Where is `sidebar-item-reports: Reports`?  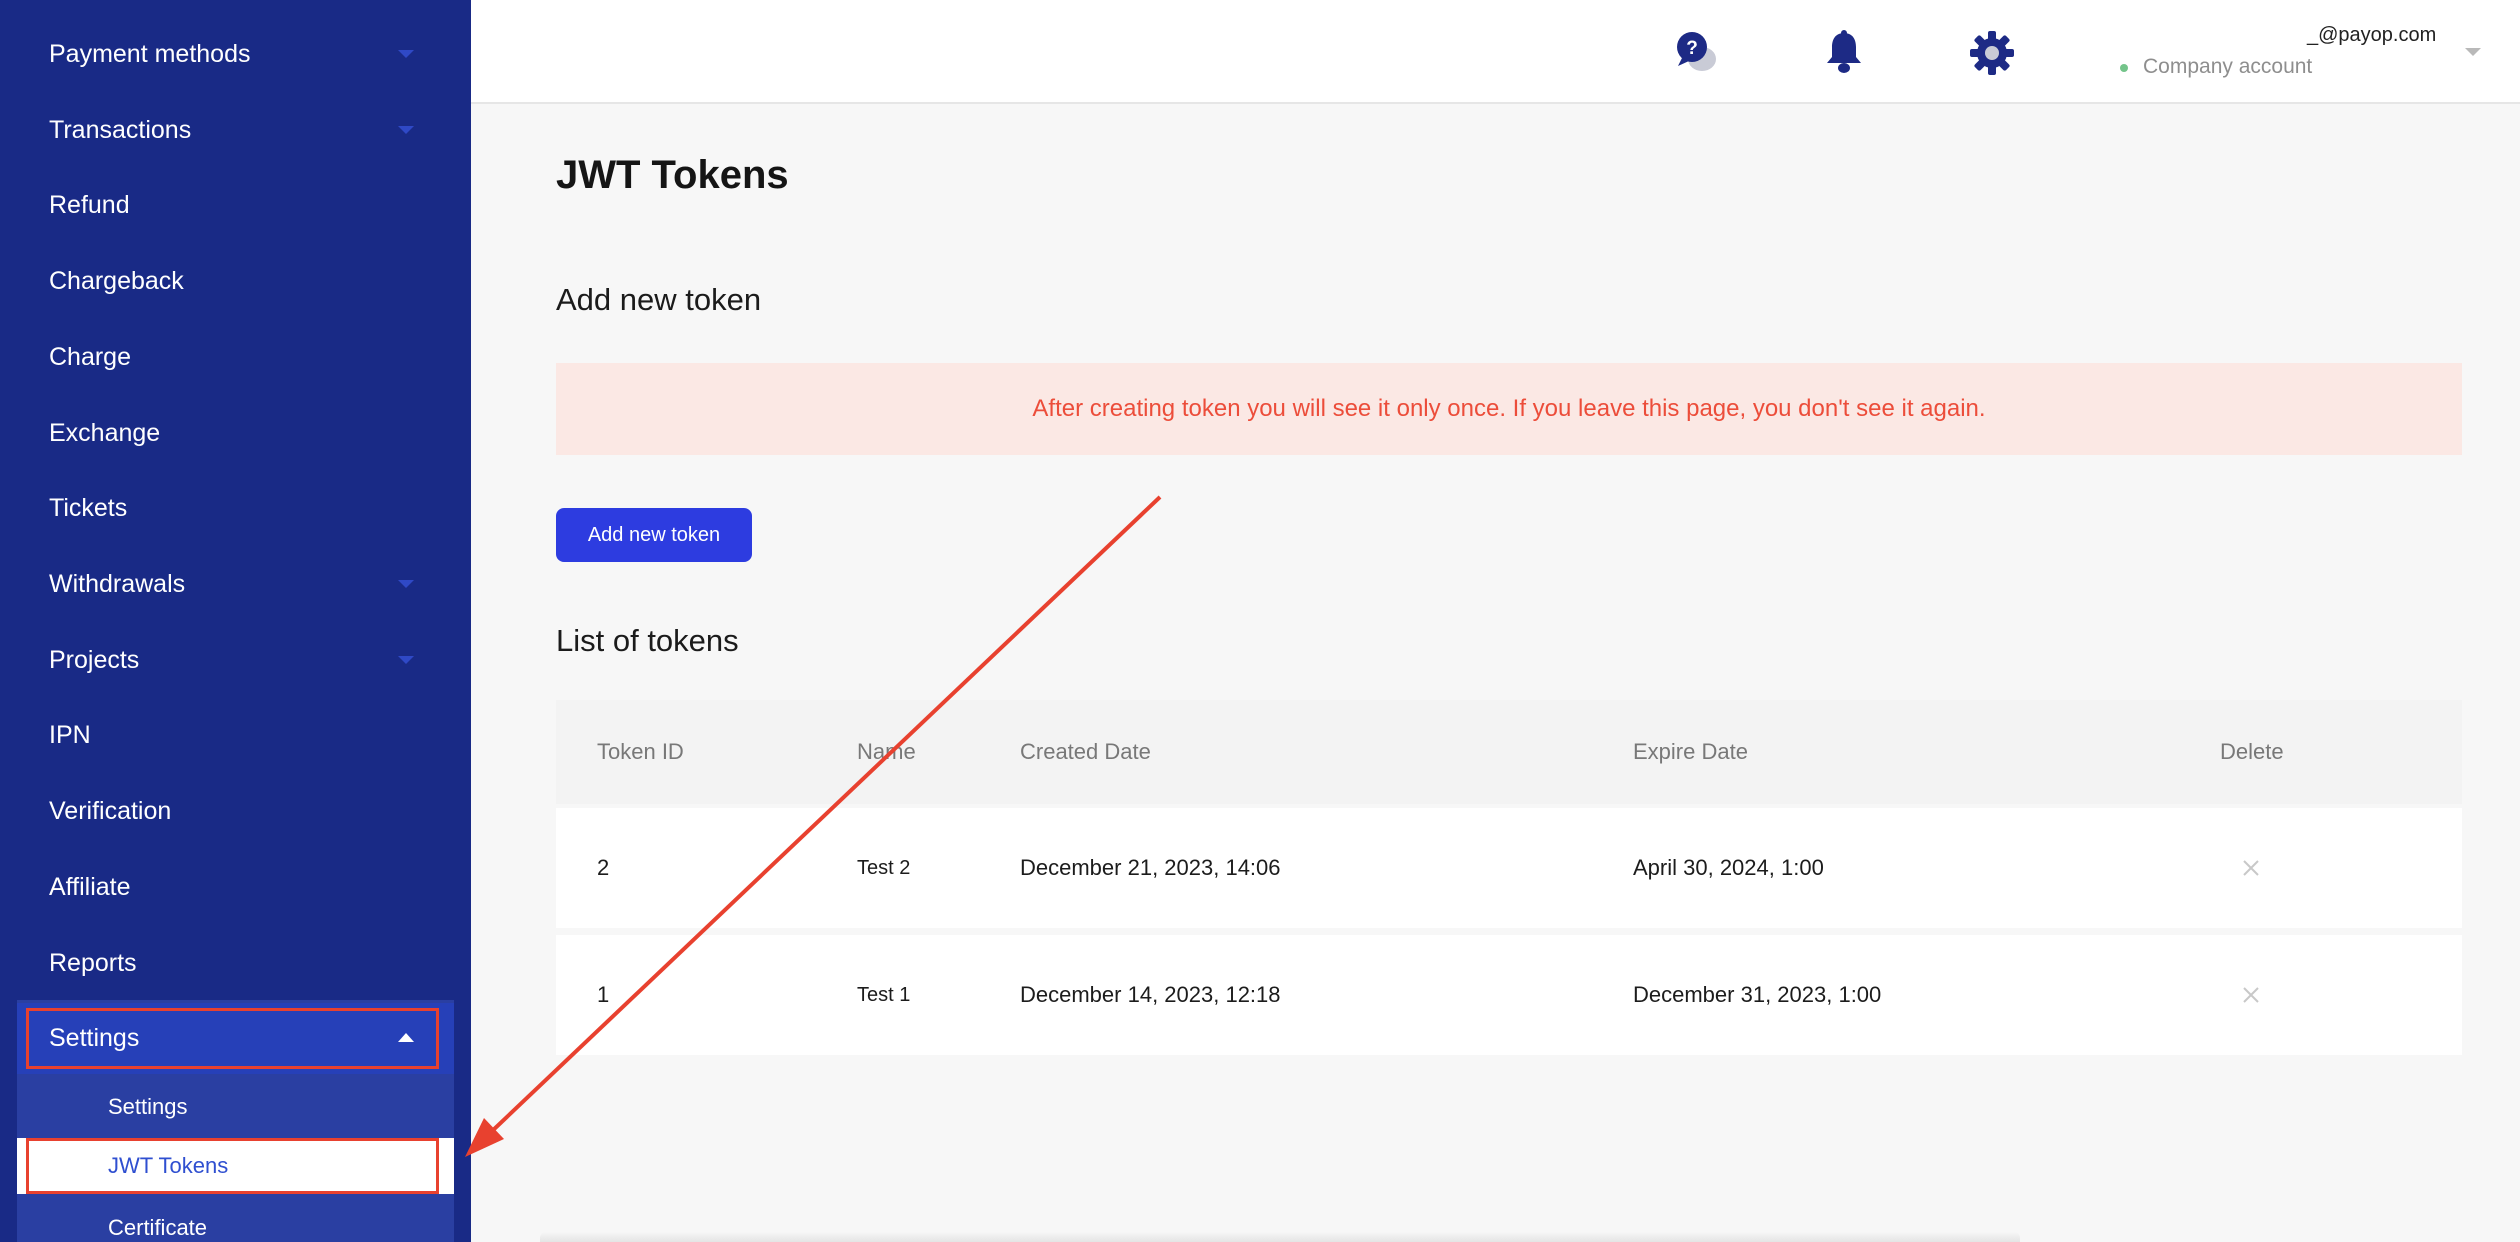 sidebar-item-reports: Reports is located at coordinates (235, 963).